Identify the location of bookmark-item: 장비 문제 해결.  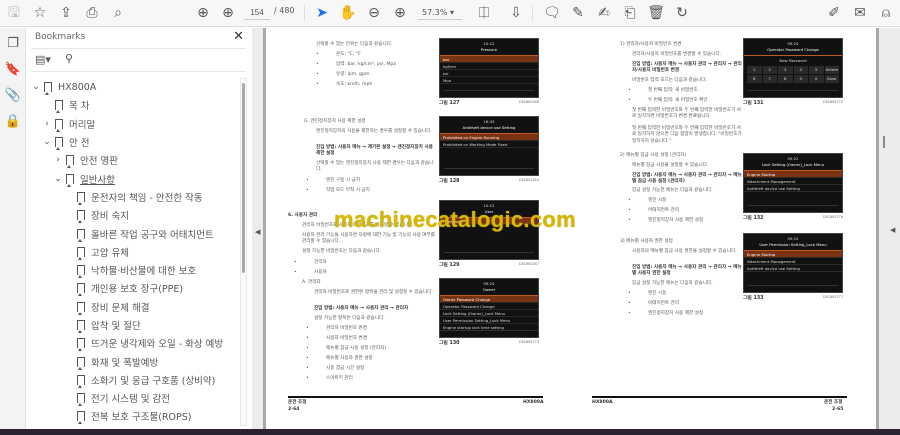
(136, 307).